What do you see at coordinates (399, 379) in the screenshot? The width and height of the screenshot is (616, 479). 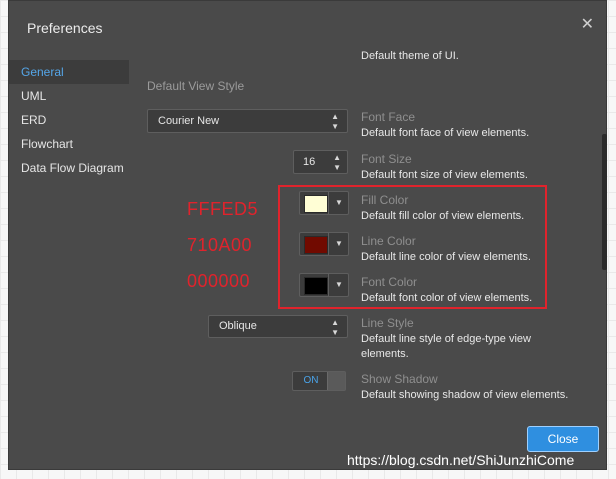 I see `show-shadow-title: Show Shadow` at bounding box center [399, 379].